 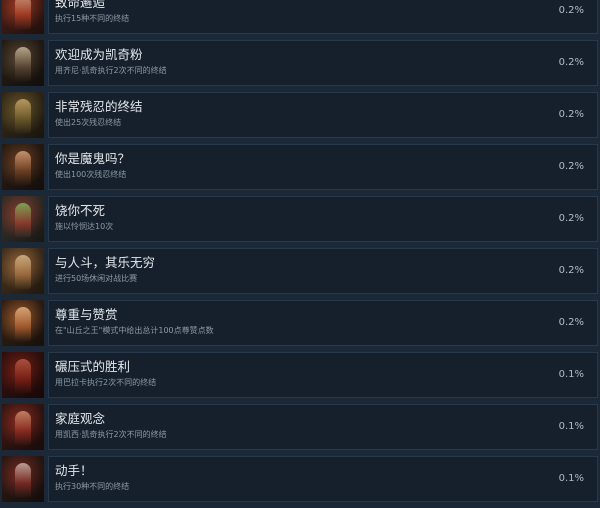 I want to click on achievement-description: 用凯西·凯奇执行2次不同的终结, so click(x=111, y=434).